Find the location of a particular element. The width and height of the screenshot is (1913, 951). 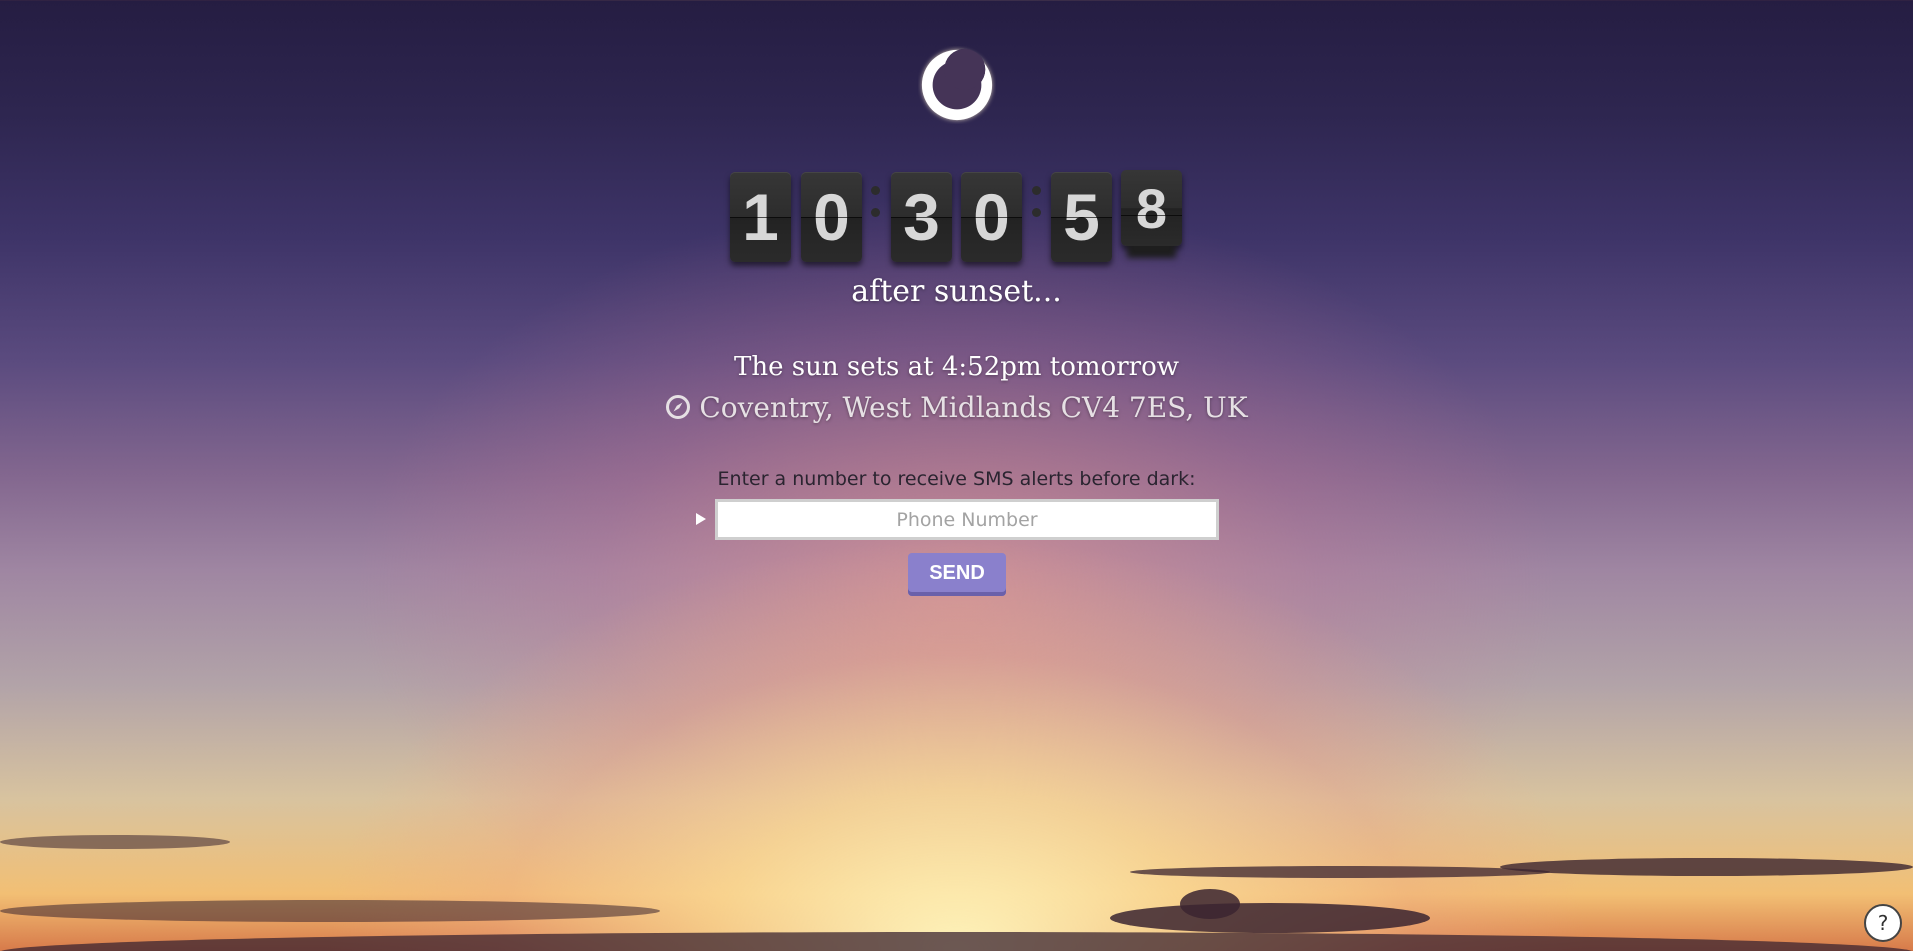

location: Coventry, West Midlands CV4 7ES, UK is located at coordinates (956, 407).